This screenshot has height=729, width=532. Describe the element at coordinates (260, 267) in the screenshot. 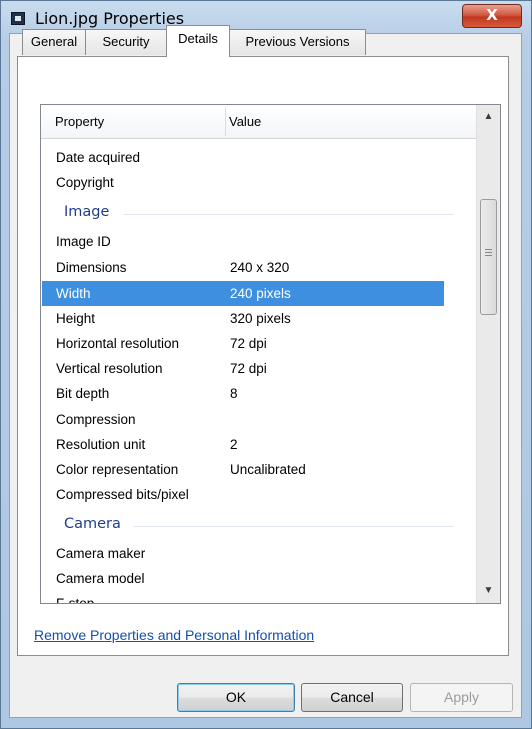

I see `property-value: 240 x 320` at that location.